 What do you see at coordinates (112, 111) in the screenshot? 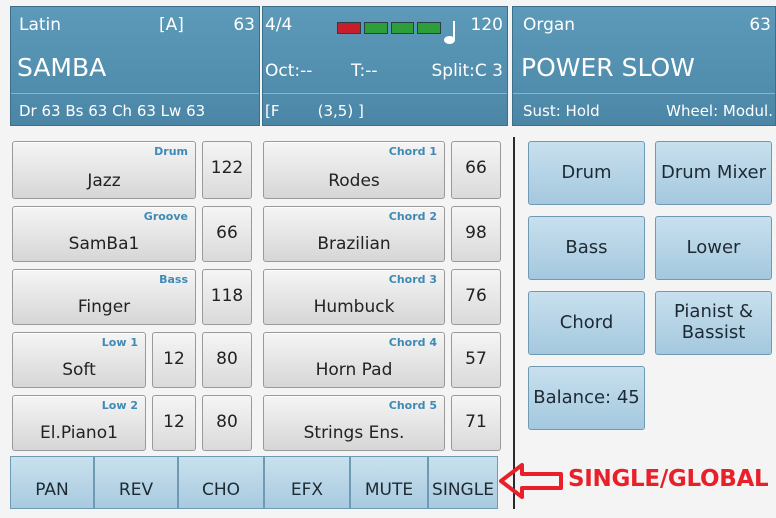
I see `style-volumes: Dr 63 Bs 63 Ch 63 Lw 63` at bounding box center [112, 111].